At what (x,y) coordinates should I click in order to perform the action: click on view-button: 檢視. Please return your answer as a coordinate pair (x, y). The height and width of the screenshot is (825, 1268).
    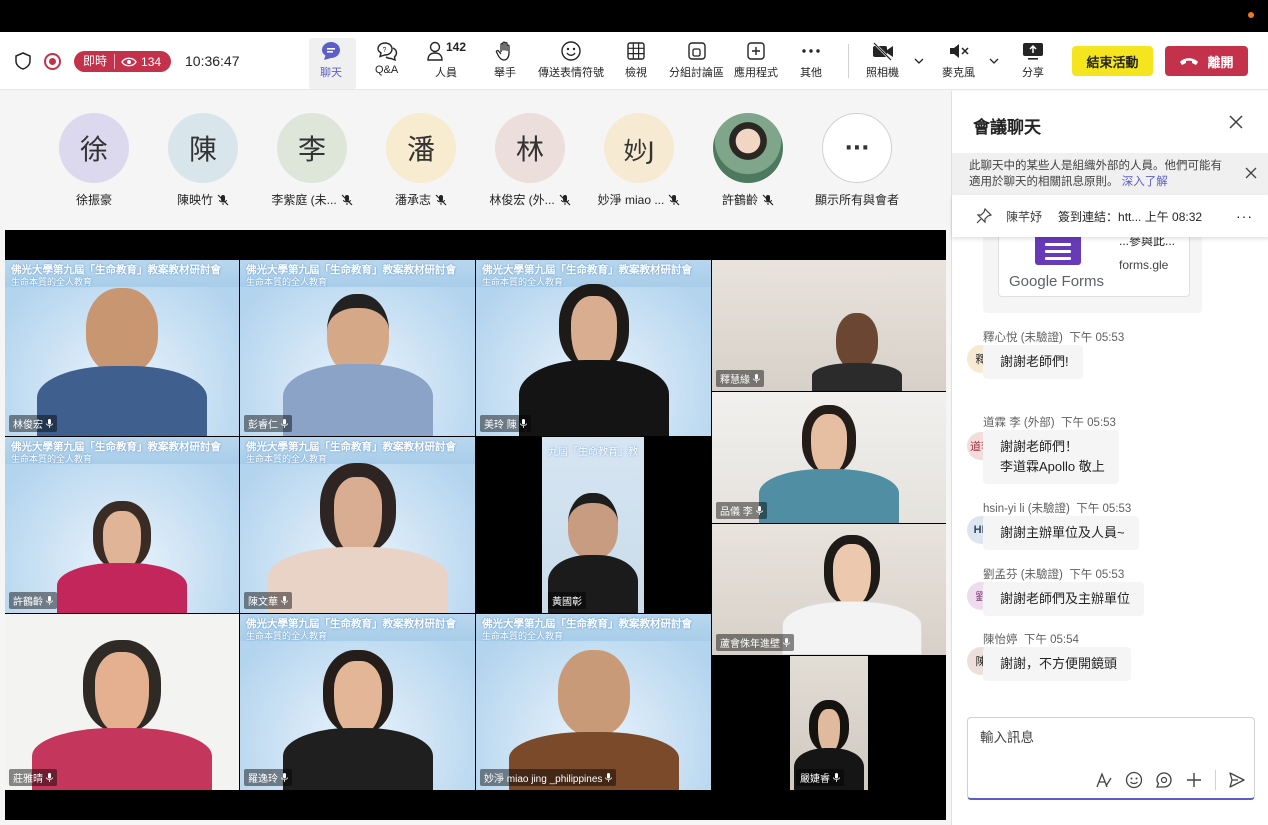
    Looking at the image, I should click on (636, 63).